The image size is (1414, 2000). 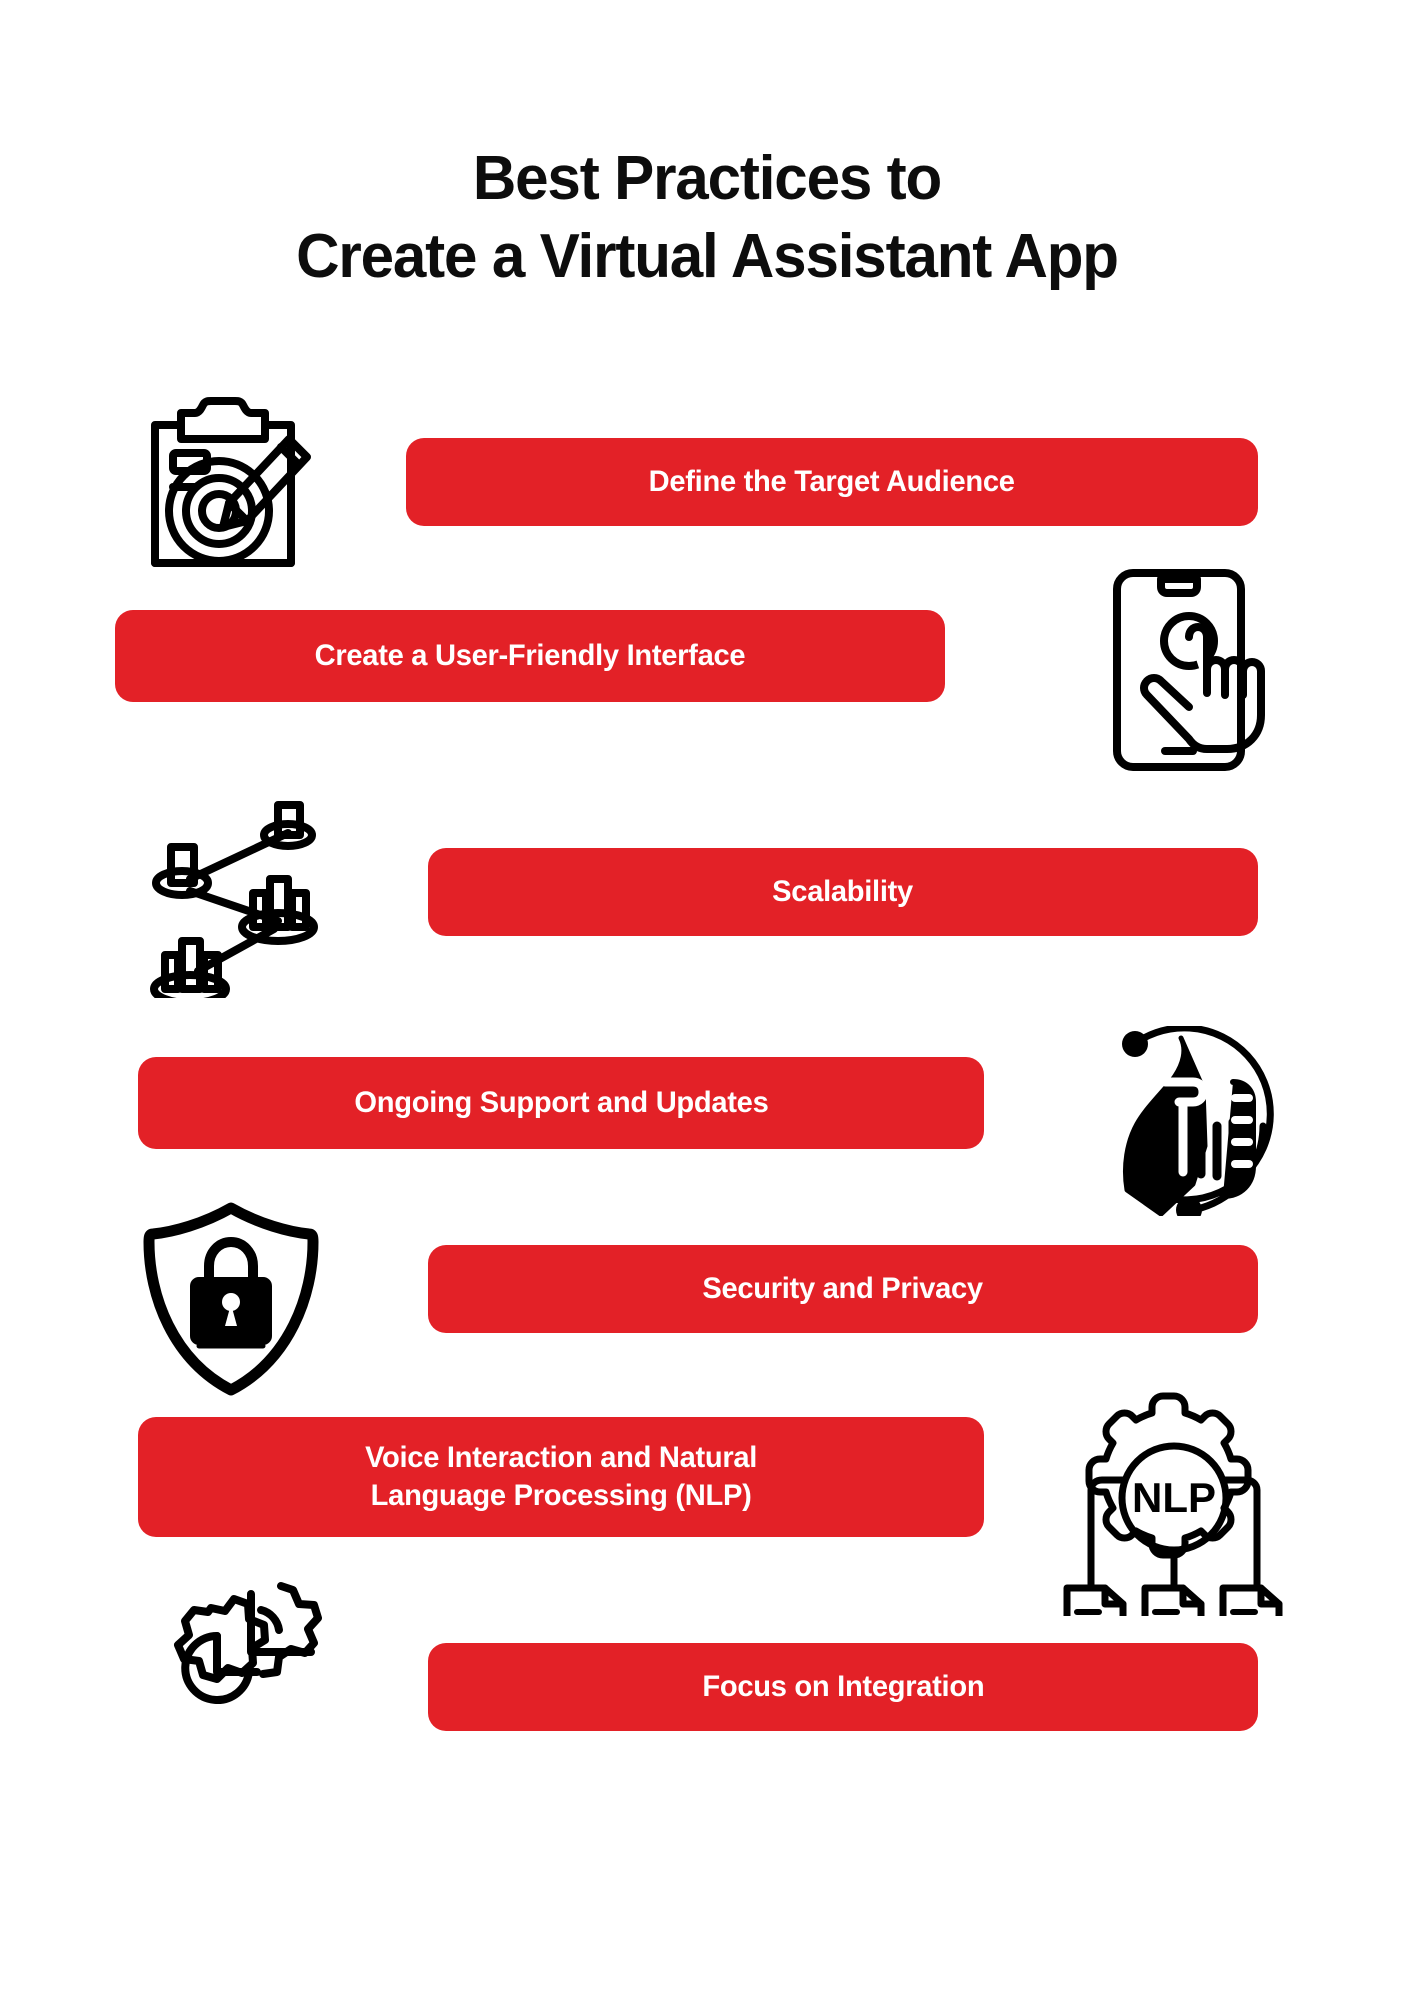 I want to click on server-network-icon, so click(x=236, y=895).